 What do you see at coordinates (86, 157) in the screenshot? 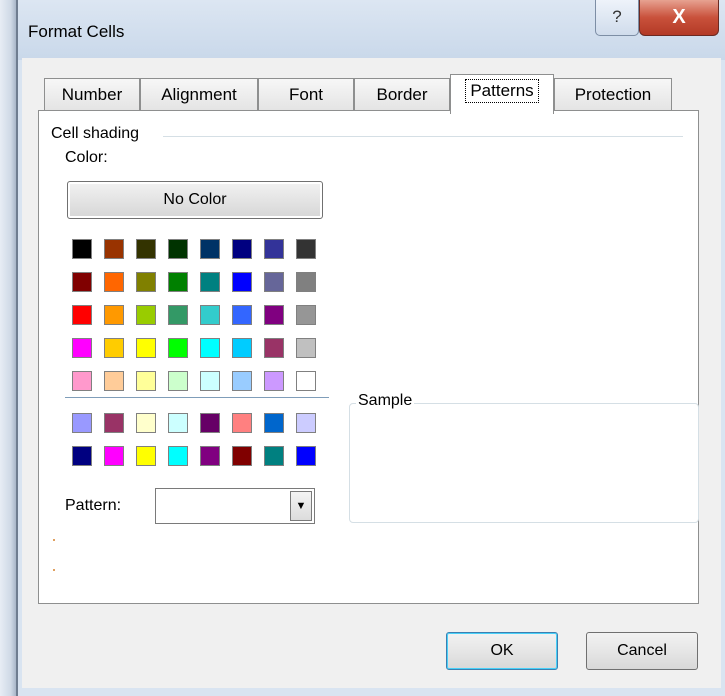
I see `color-label: Color:` at bounding box center [86, 157].